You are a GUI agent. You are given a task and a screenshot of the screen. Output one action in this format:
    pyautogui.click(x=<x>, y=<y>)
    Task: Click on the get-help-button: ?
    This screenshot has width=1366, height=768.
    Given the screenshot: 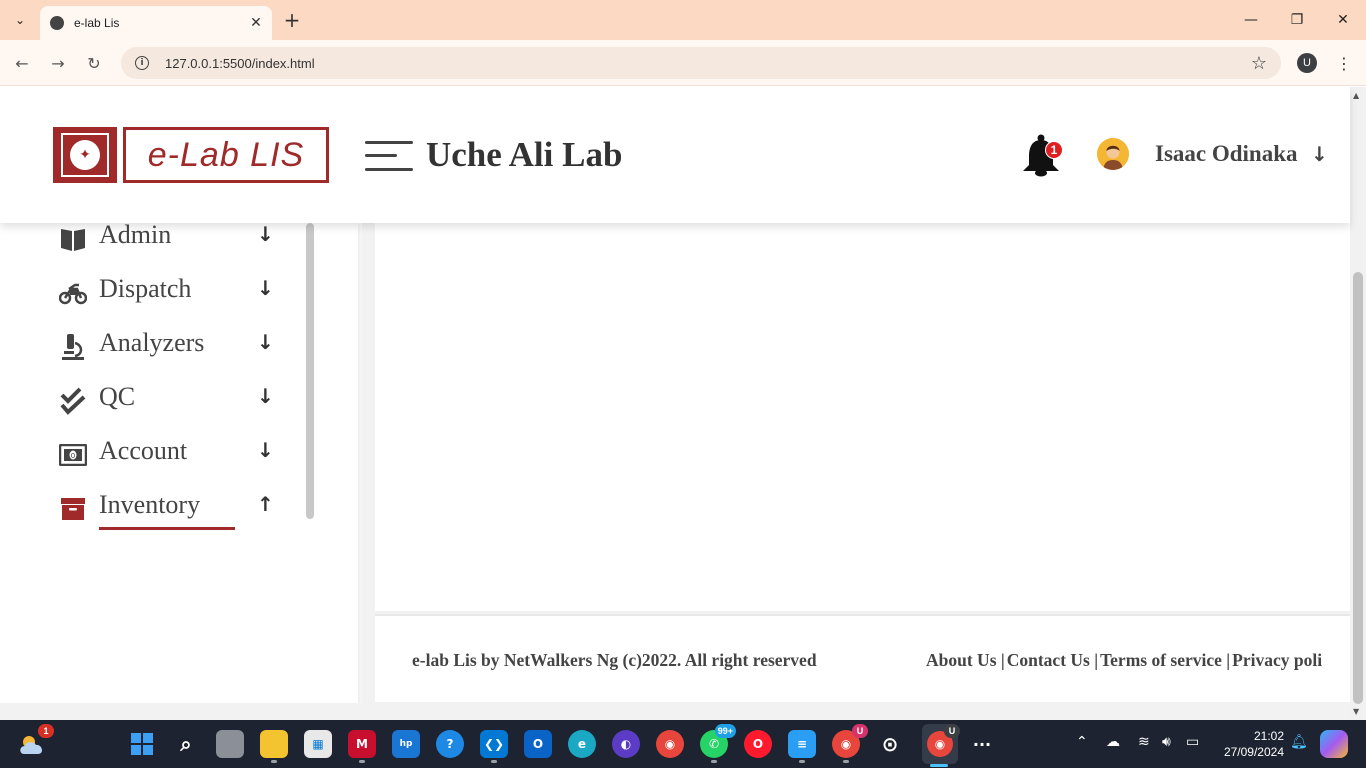 What is the action you would take?
    pyautogui.click(x=450, y=744)
    